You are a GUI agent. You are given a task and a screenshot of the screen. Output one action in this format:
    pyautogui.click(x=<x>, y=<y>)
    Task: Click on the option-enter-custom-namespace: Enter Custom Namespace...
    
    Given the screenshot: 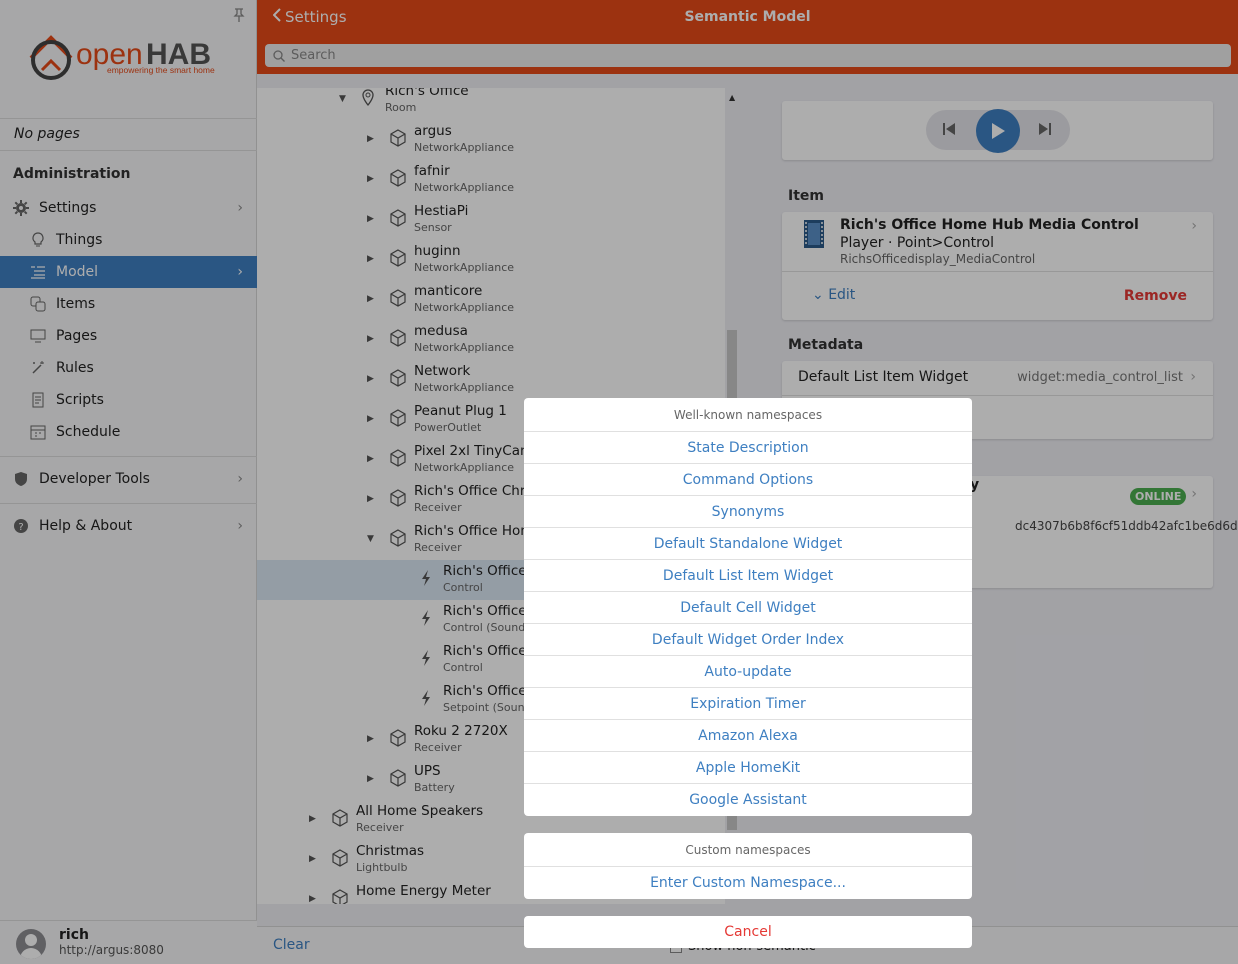 What is the action you would take?
    pyautogui.click(x=748, y=883)
    